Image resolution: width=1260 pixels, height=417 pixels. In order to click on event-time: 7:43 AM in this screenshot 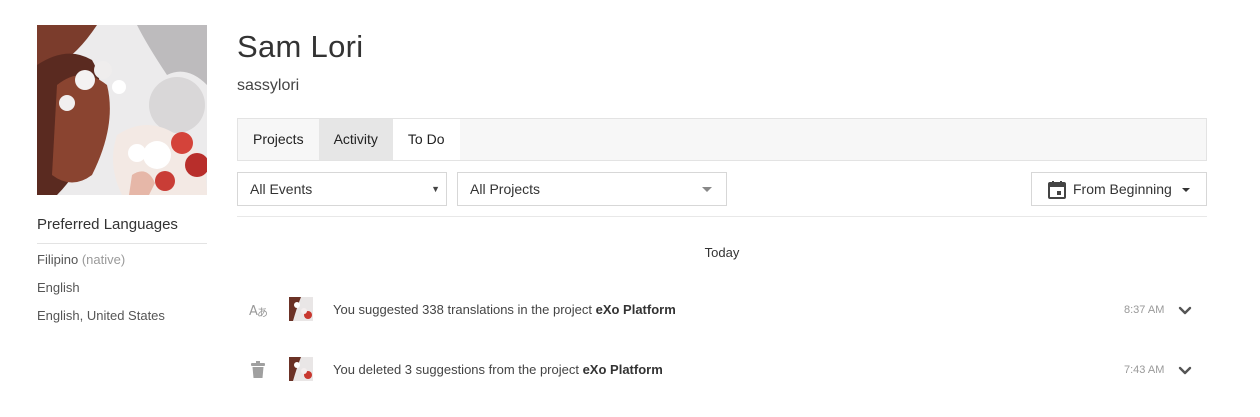, I will do `click(1144, 370)`.